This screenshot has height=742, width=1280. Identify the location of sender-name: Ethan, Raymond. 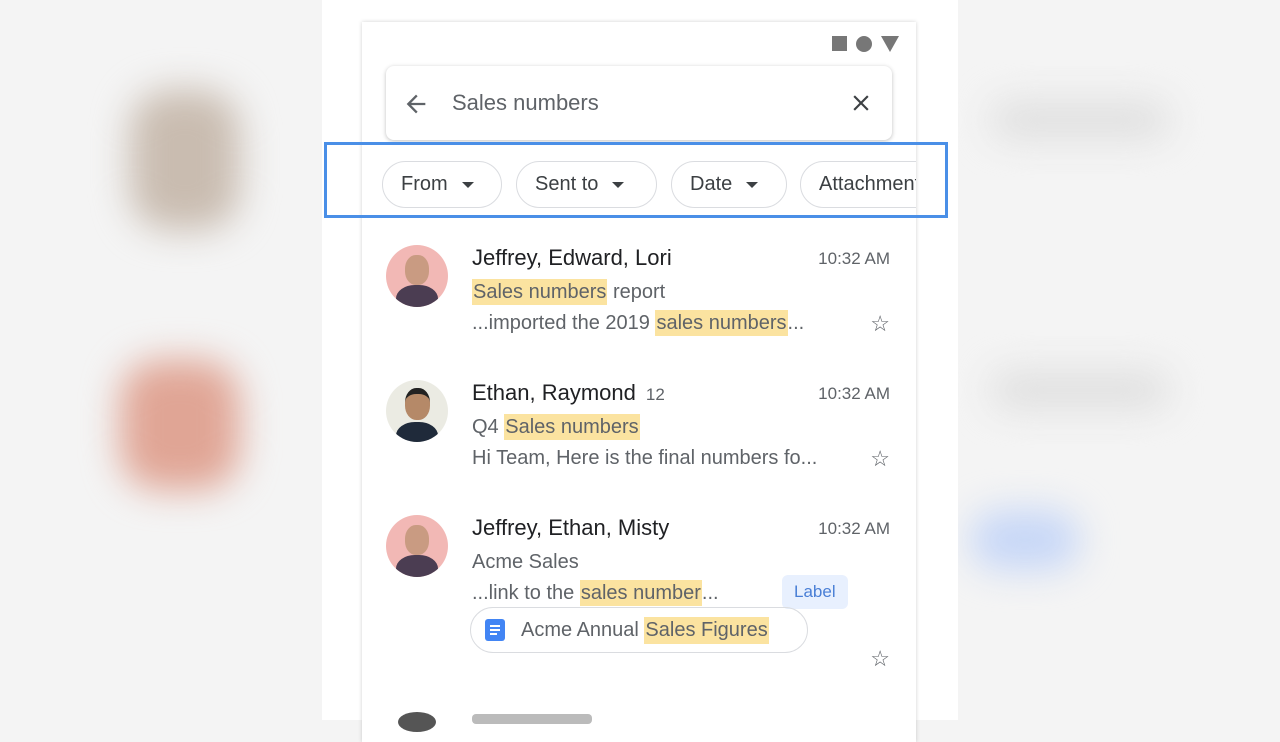
(554, 392).